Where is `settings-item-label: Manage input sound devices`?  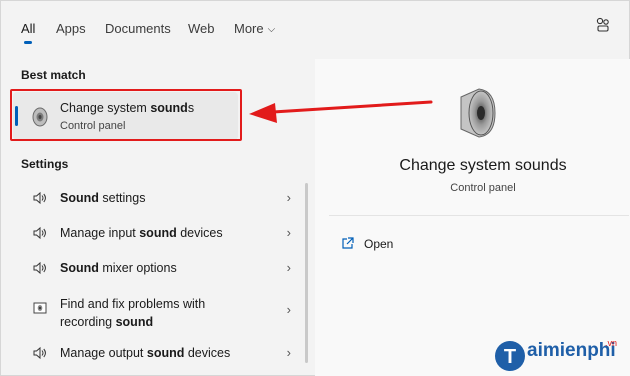
settings-item-label: Manage input sound devices is located at coordinates (141, 233).